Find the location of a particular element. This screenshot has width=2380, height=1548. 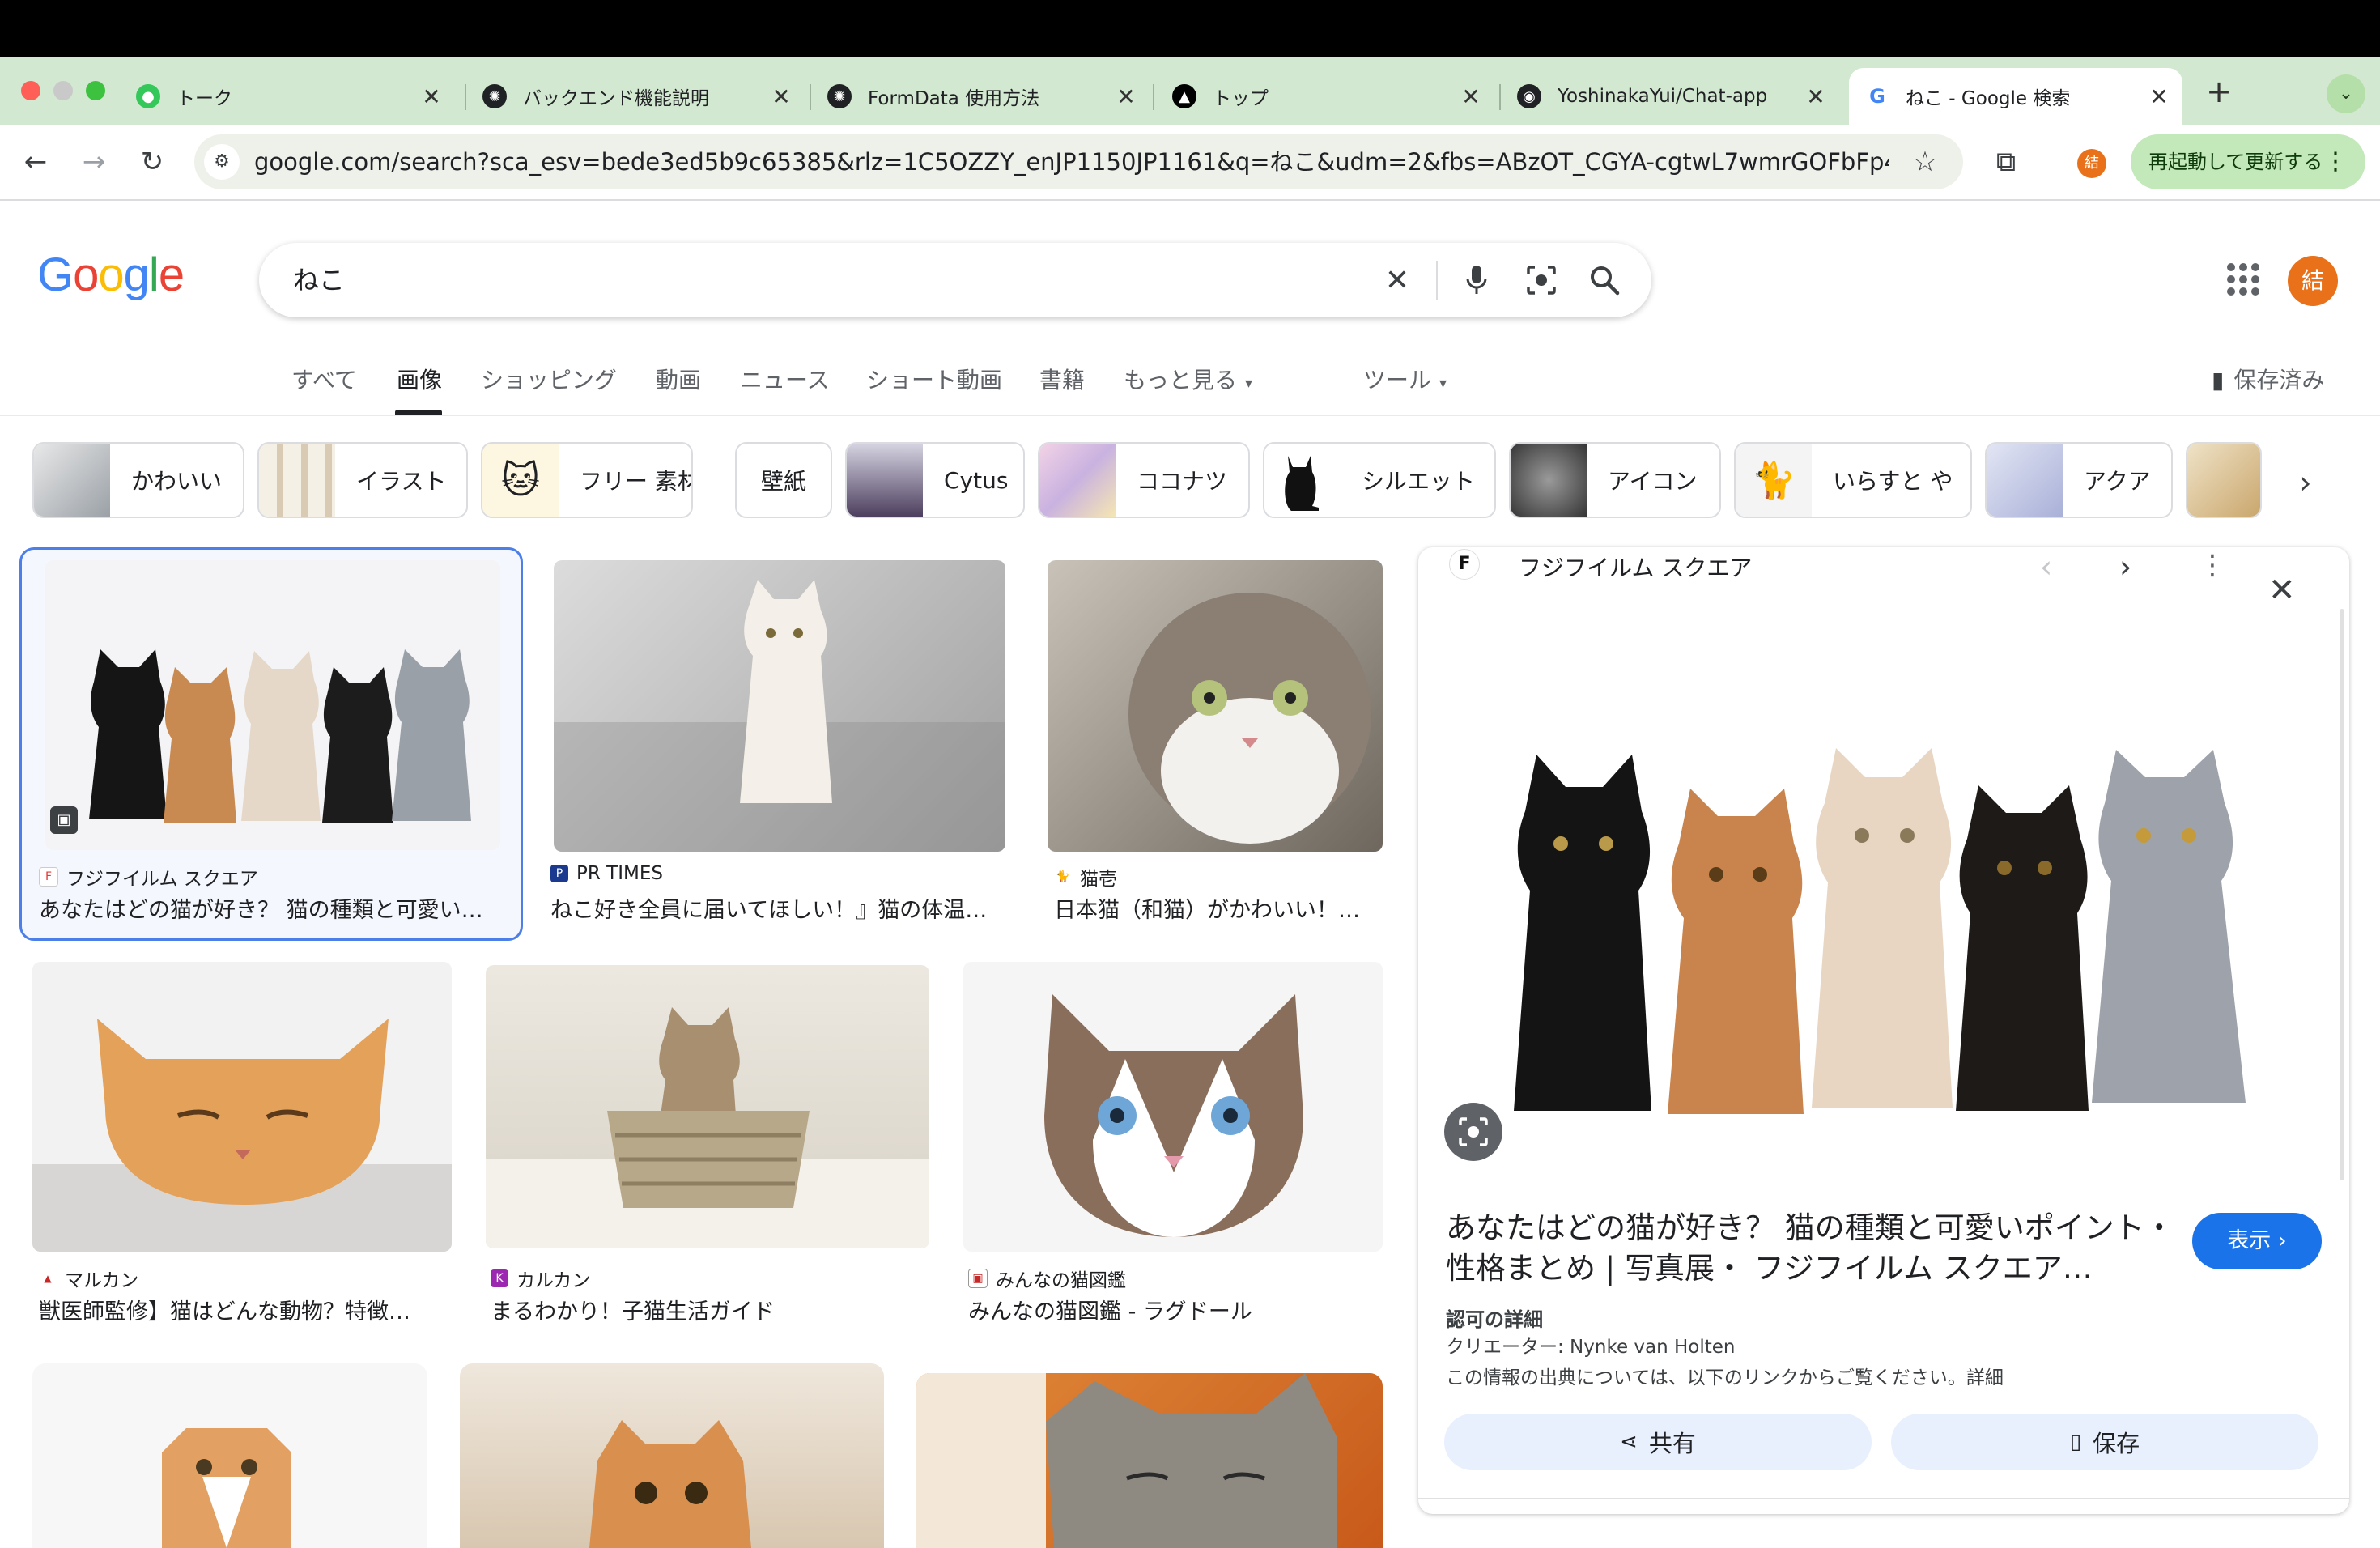

reload-button: ↻ is located at coordinates (153, 161).